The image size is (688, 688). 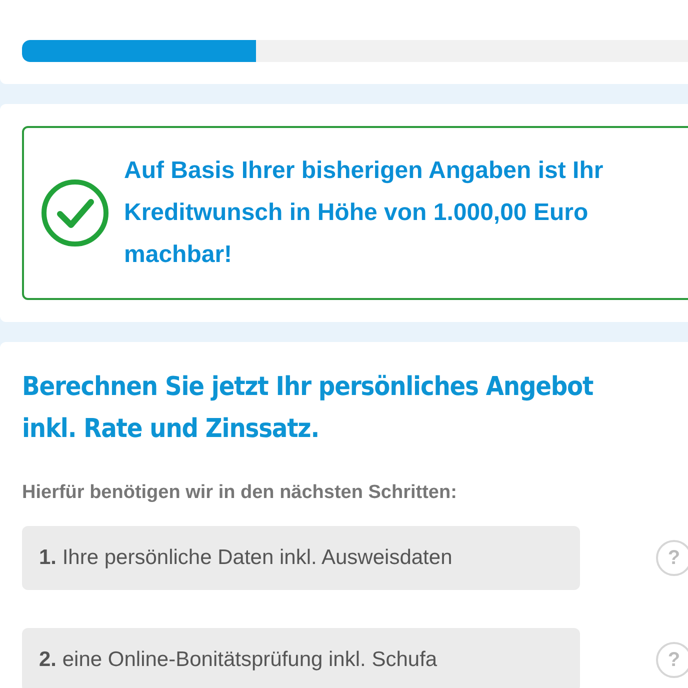 I want to click on result-message: Auf Basis Ihrer bisherigen Angaben ist Ihr Kreditwunsch in Höhe von 1.000,00 Euro machbar!, so click(x=364, y=213).